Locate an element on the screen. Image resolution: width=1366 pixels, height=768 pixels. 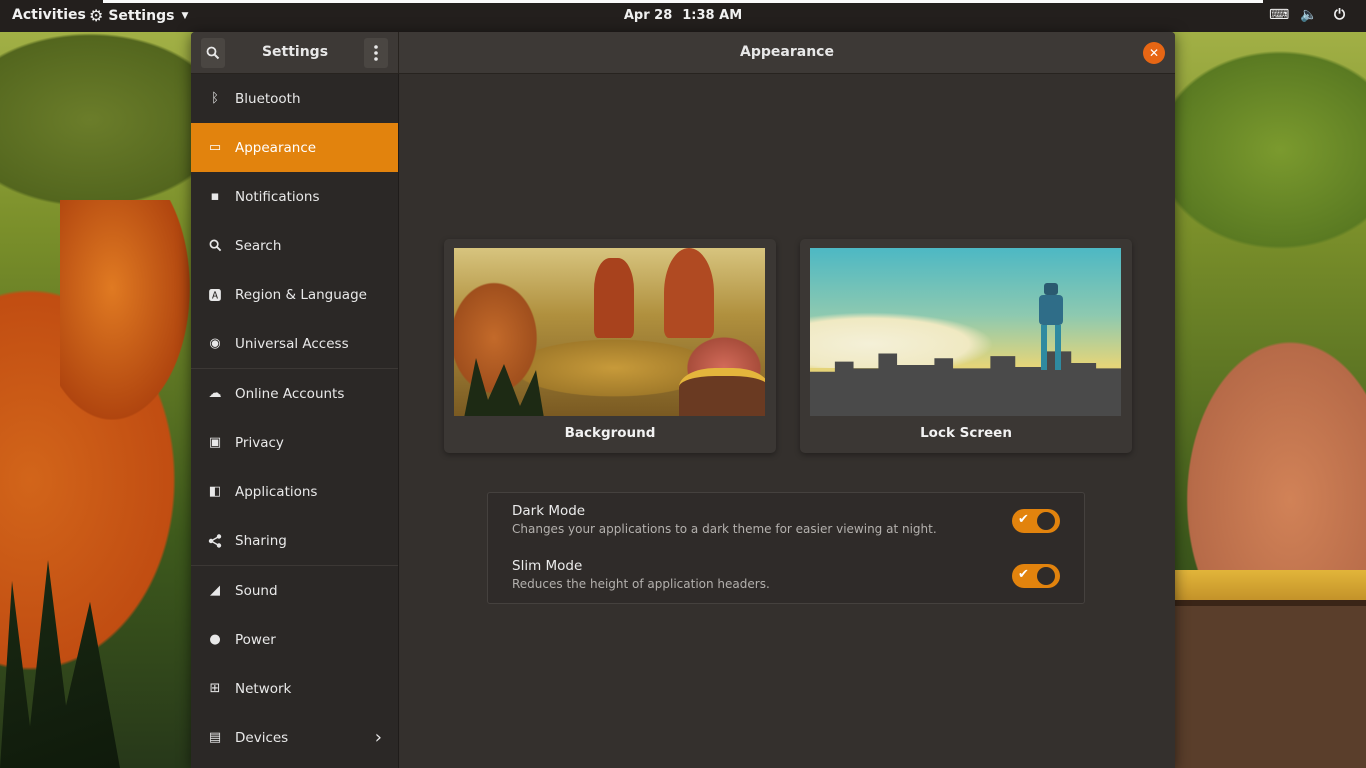
setting-title: Slim Mode is located at coordinates (547, 566).